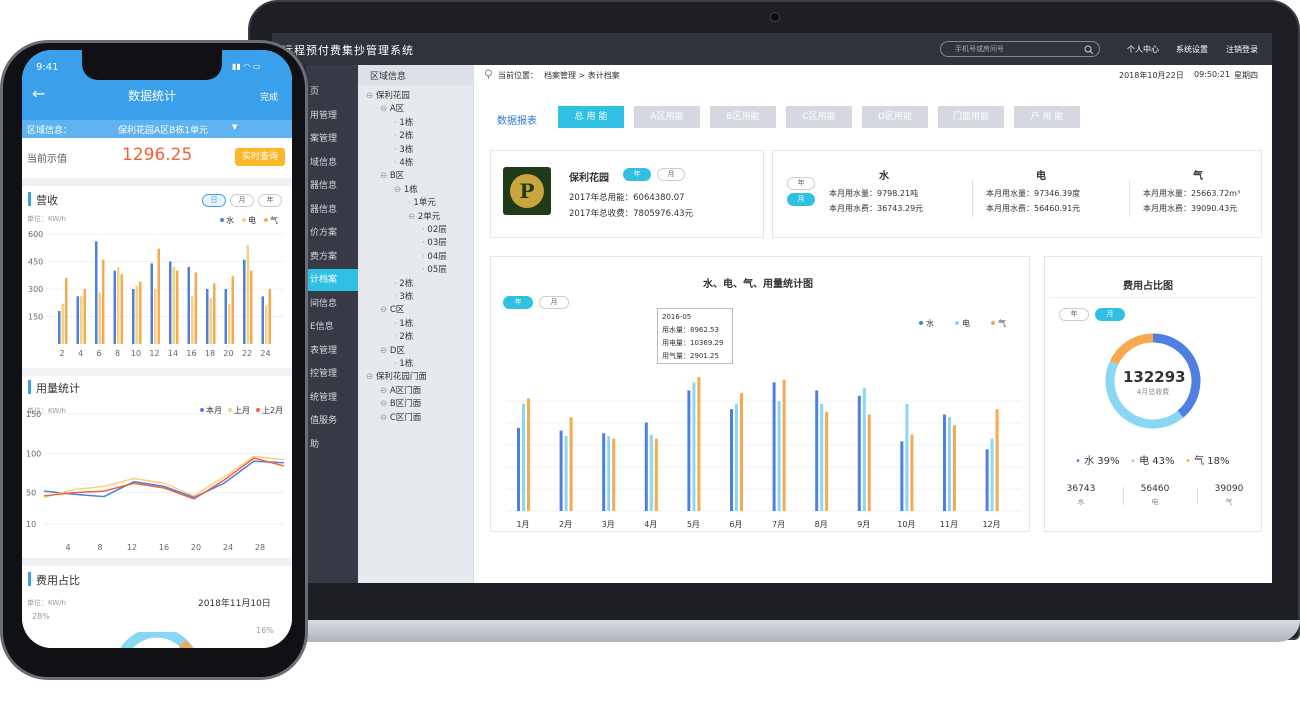 The width and height of the screenshot is (1300, 717). What do you see at coordinates (332, 163) in the screenshot?
I see `nav-item: 域信息` at bounding box center [332, 163].